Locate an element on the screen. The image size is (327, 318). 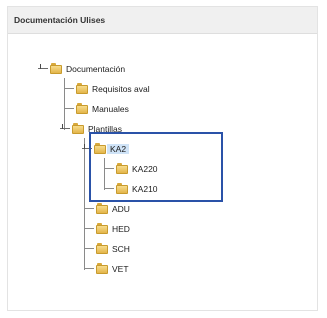
panel-title: Documentación Ulises is located at coordinates (60, 20).